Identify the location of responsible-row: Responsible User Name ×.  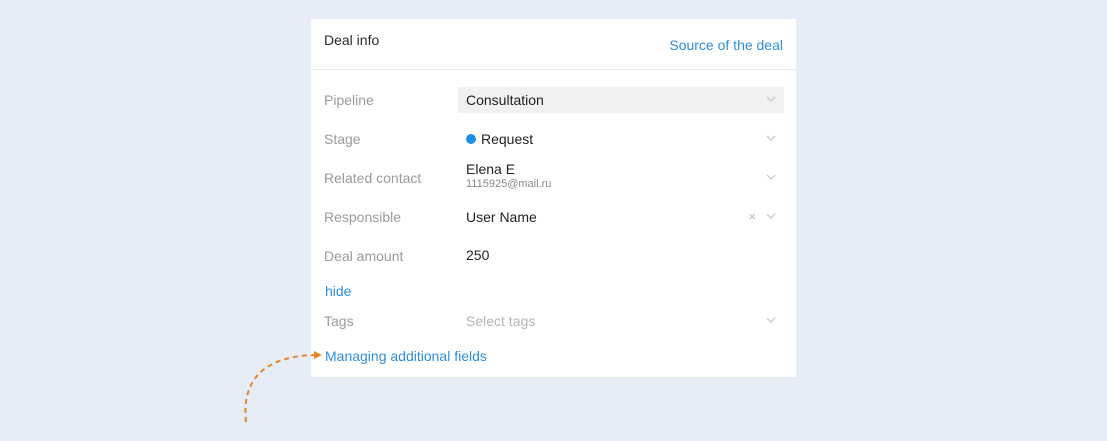
(553, 217).